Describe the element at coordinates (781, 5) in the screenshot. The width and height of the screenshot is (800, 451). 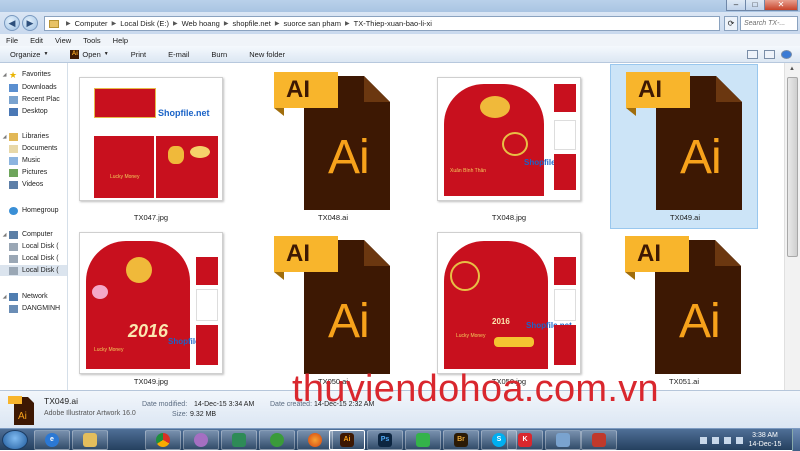
I see `close-button: ✕` at that location.